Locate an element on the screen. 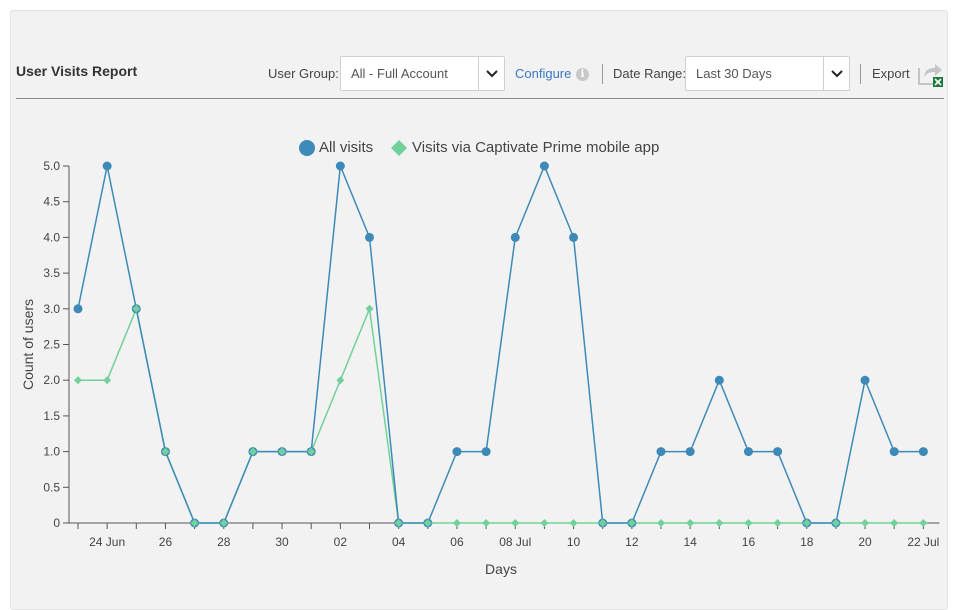  x-tick-label: 20 is located at coordinates (865, 542).